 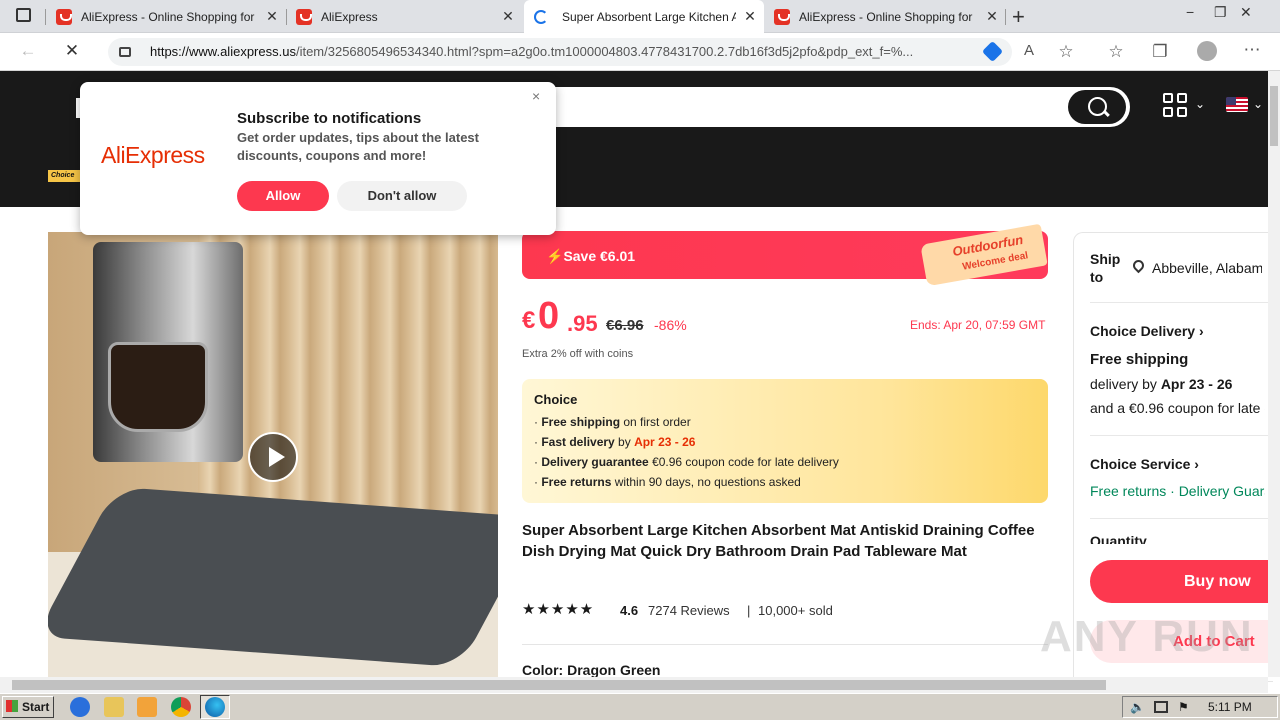 I want to click on chrome-icon, so click(x=181, y=707).